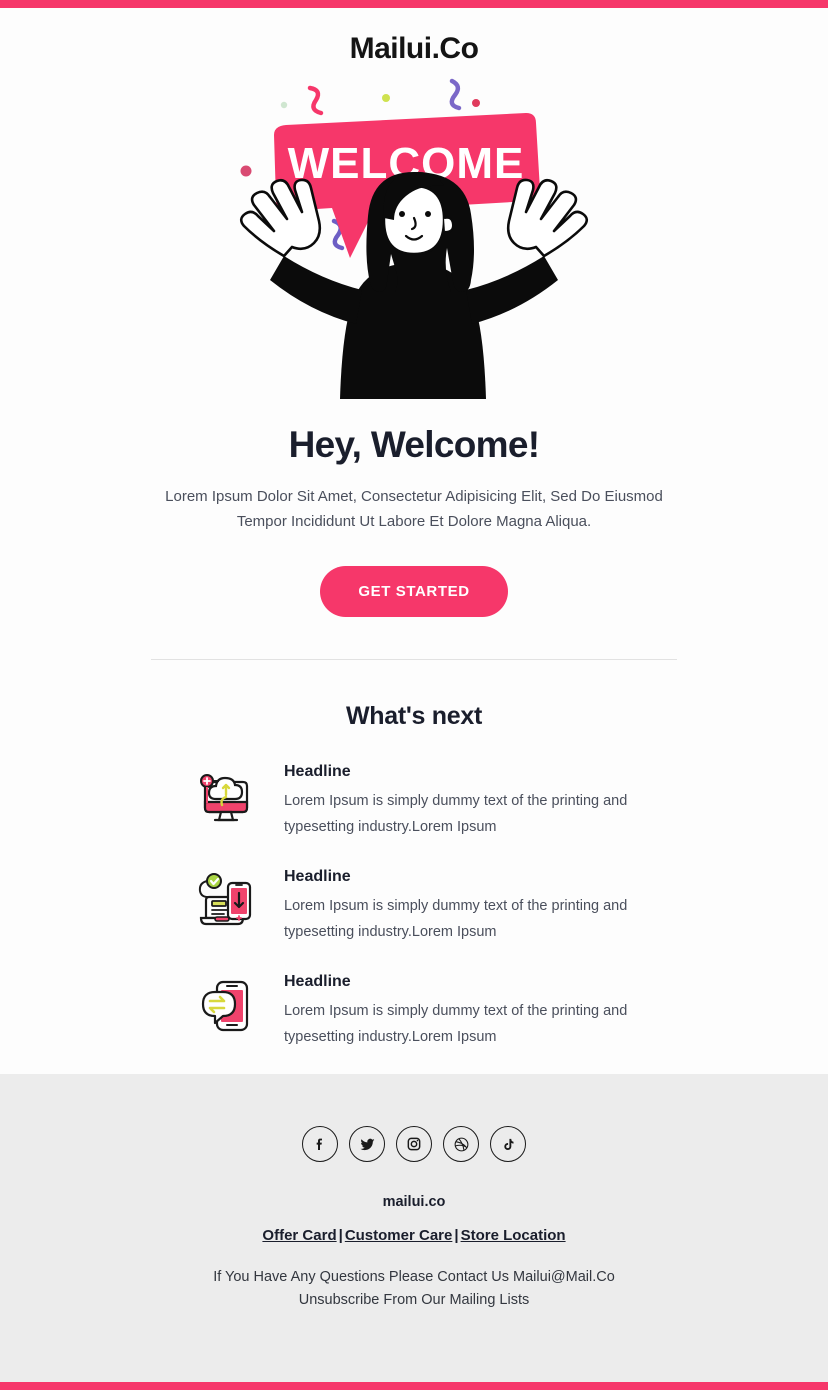 This screenshot has width=828, height=1390. I want to click on instagram-icon, so click(414, 1144).